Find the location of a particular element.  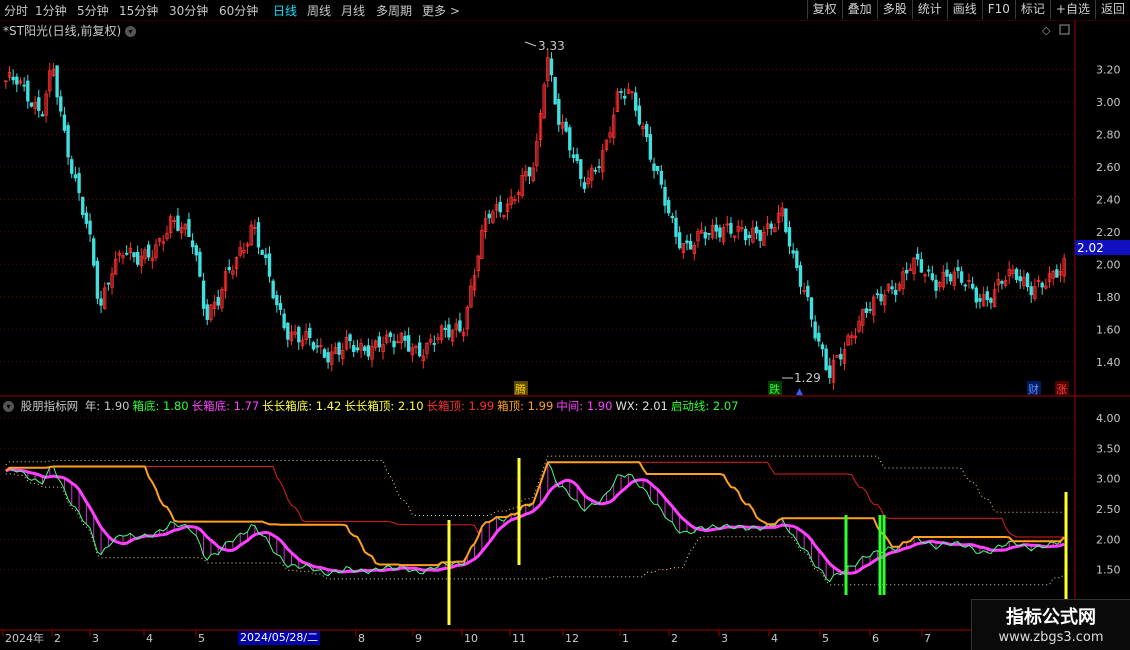

time-axis-label: 3 is located at coordinates (95, 638).